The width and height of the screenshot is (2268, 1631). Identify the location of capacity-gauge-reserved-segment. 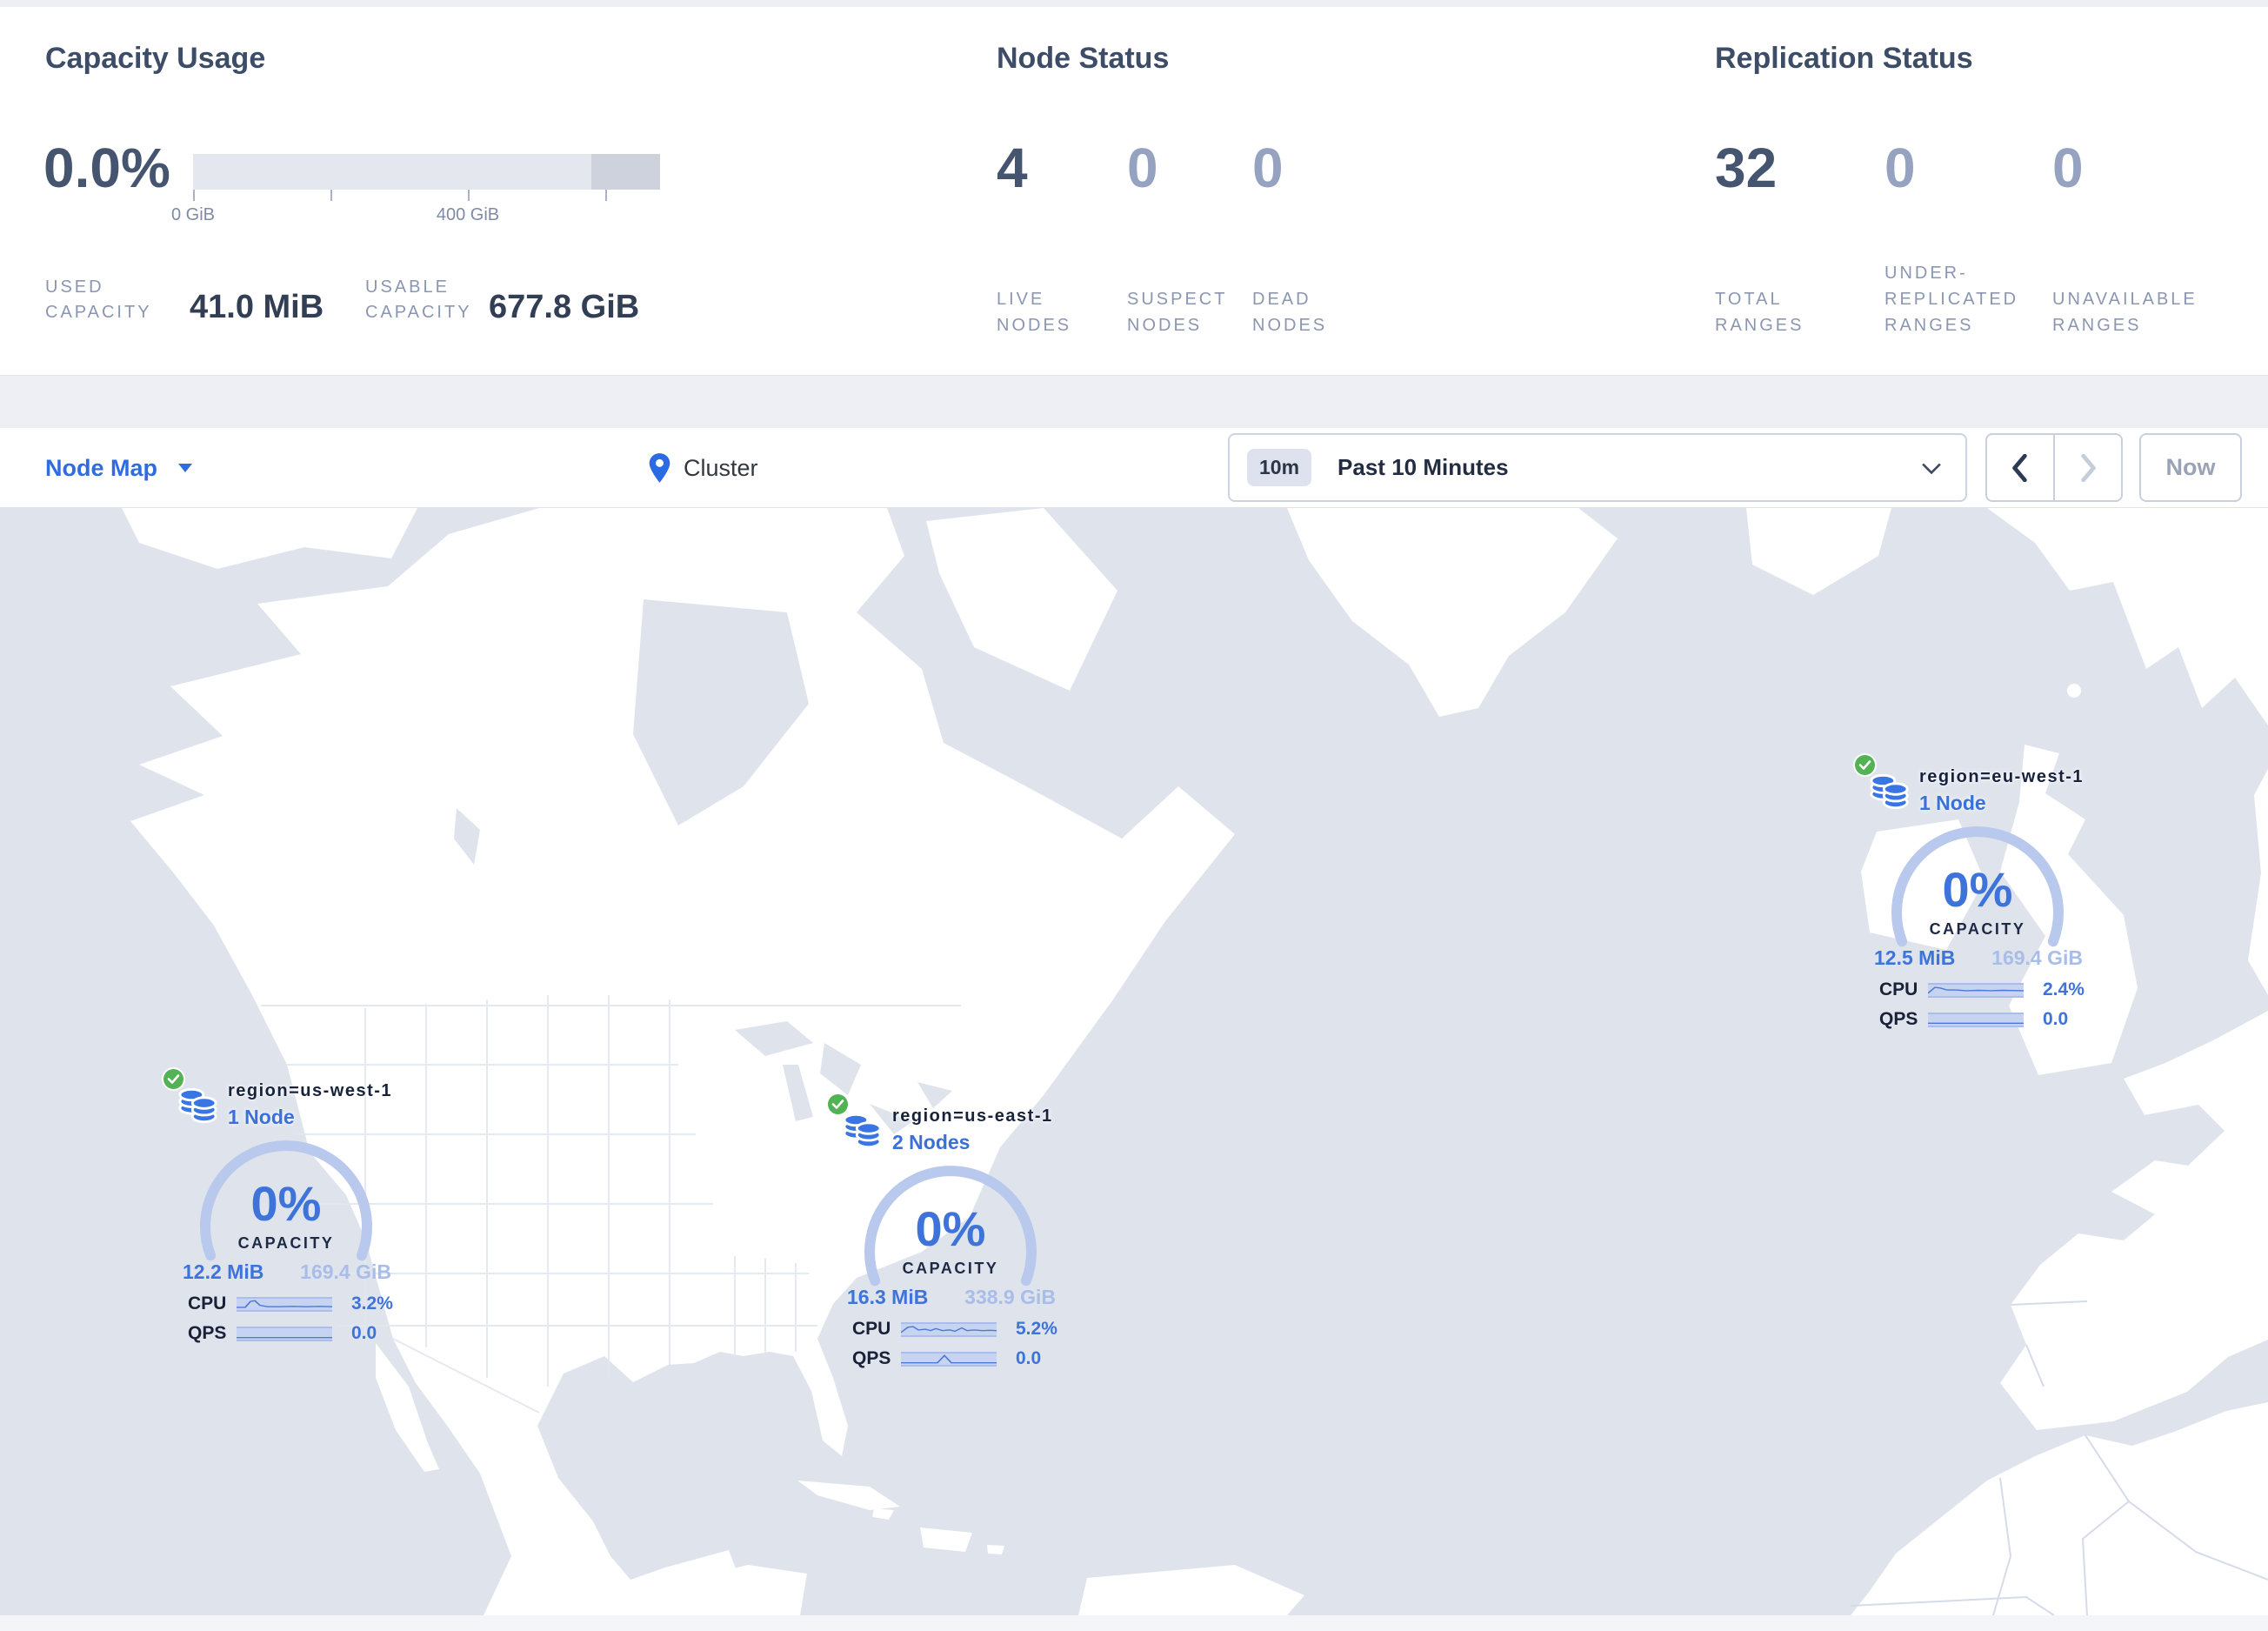
(625, 172).